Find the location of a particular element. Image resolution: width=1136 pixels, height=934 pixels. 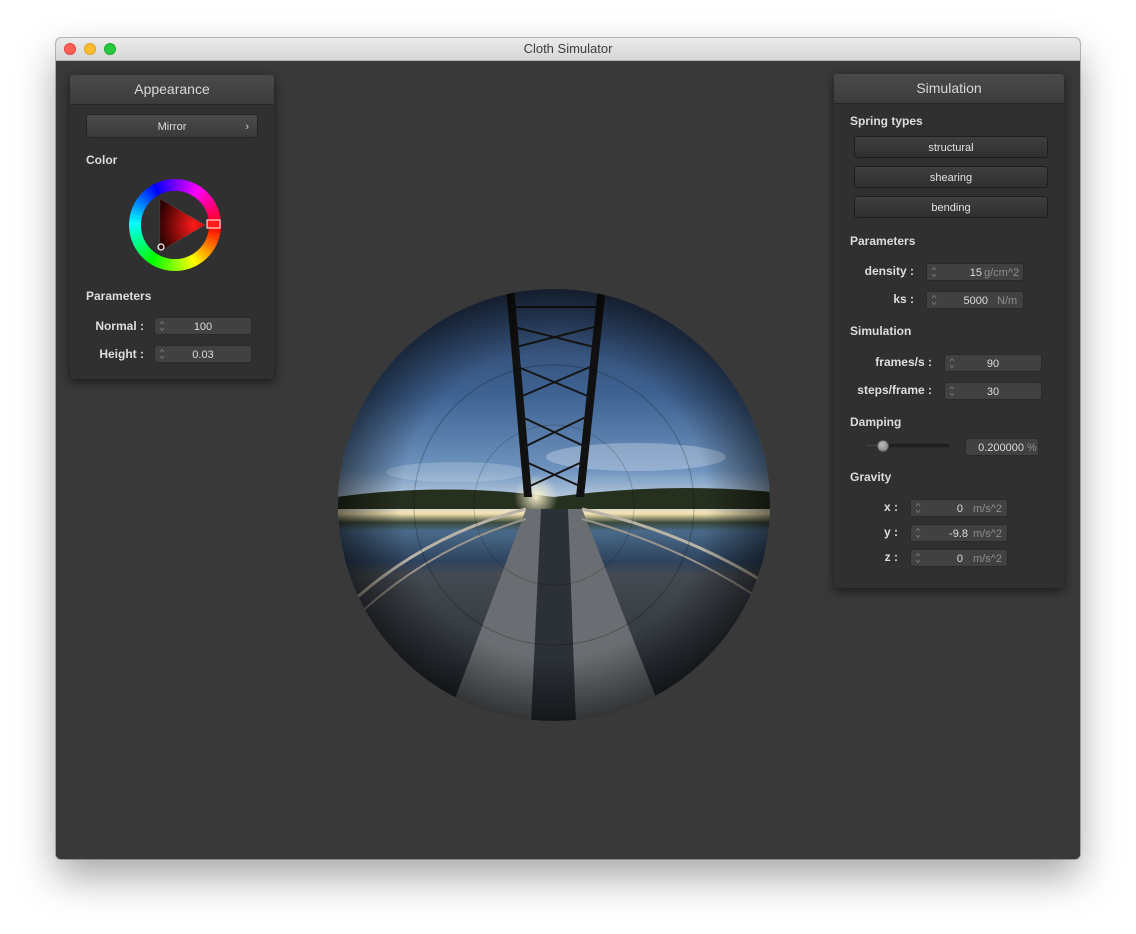

density-input: 15 g/cm^2 is located at coordinates (975, 272).